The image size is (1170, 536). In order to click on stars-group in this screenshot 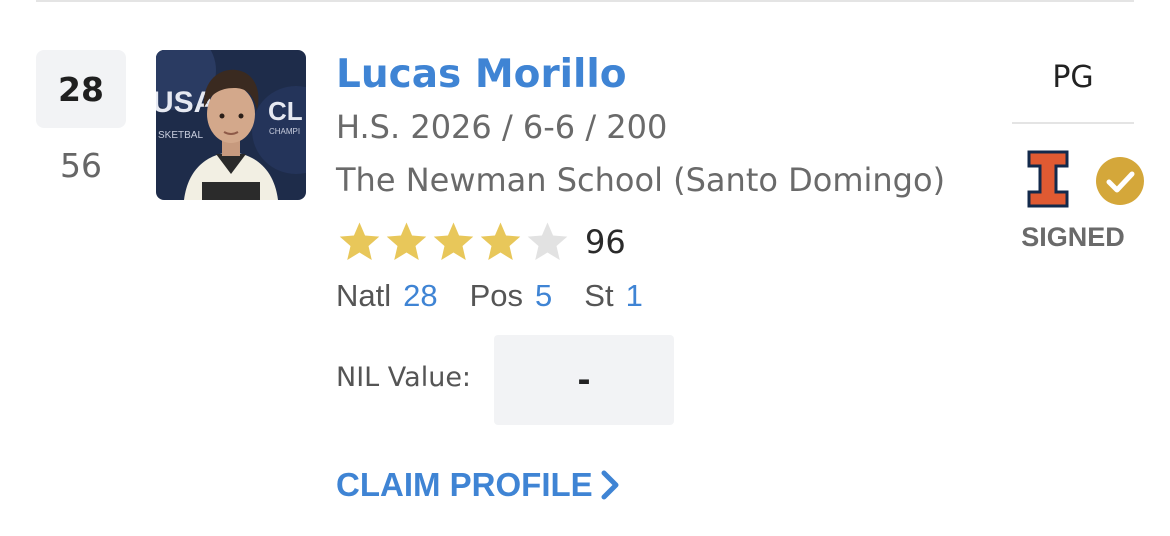, I will do `click(453, 242)`.